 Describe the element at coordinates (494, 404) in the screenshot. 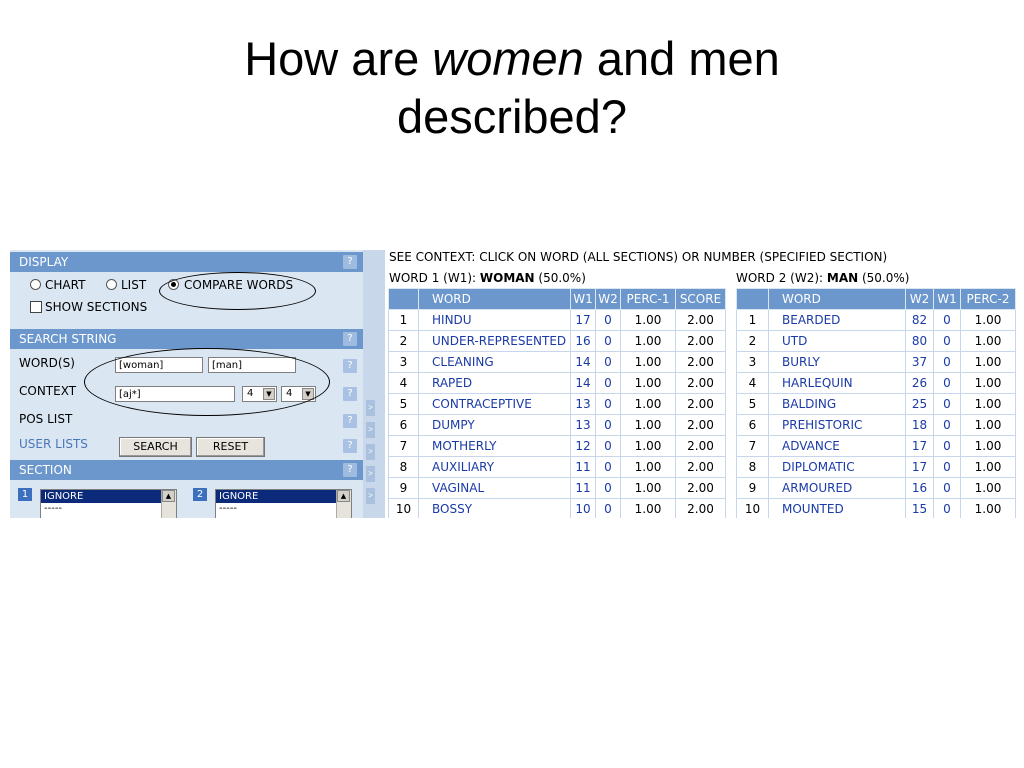

I see `word-link: CONTRACEPTIVE` at that location.